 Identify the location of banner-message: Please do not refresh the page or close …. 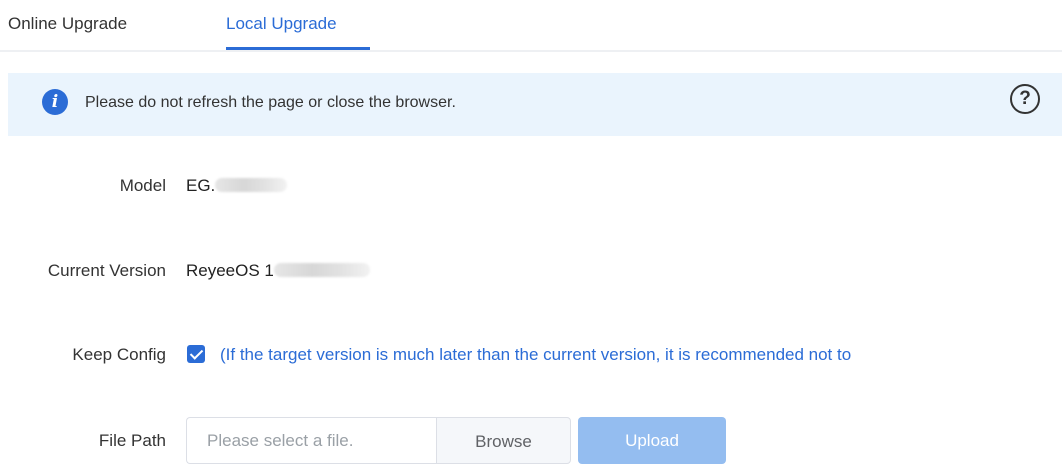
(270, 102).